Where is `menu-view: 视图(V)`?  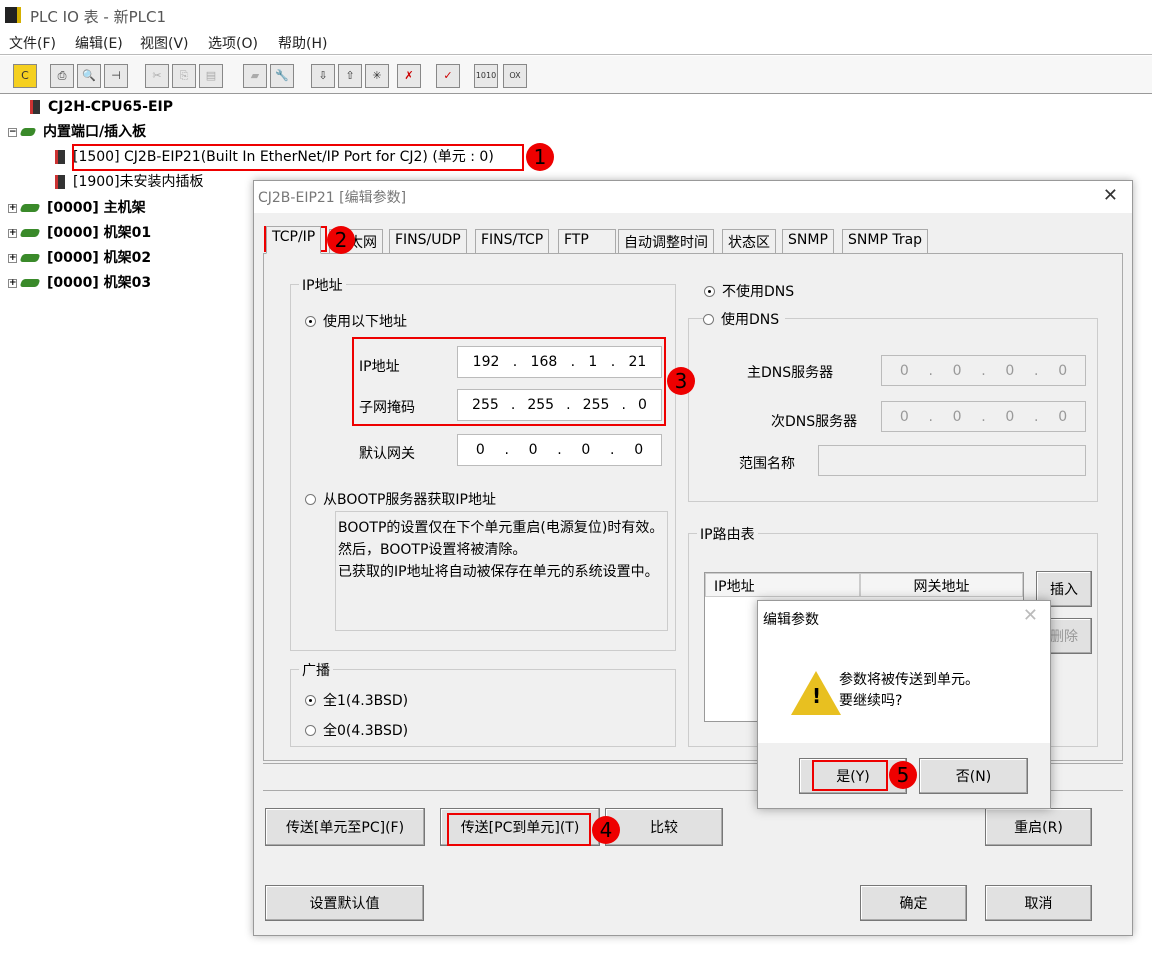 menu-view: 视图(V) is located at coordinates (164, 43).